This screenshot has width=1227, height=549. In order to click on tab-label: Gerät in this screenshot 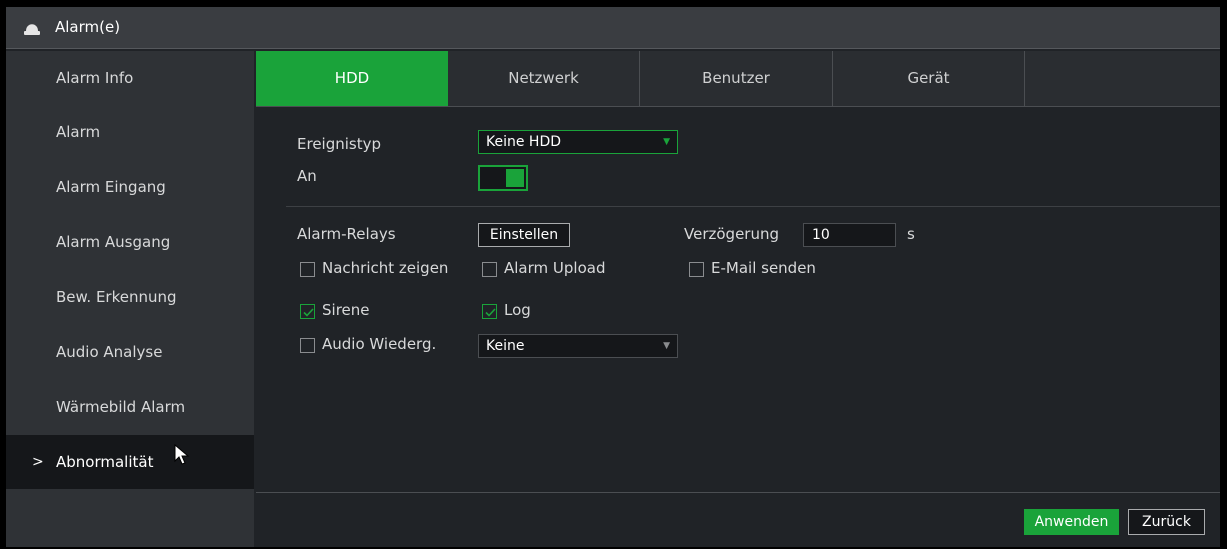, I will do `click(928, 78)`.